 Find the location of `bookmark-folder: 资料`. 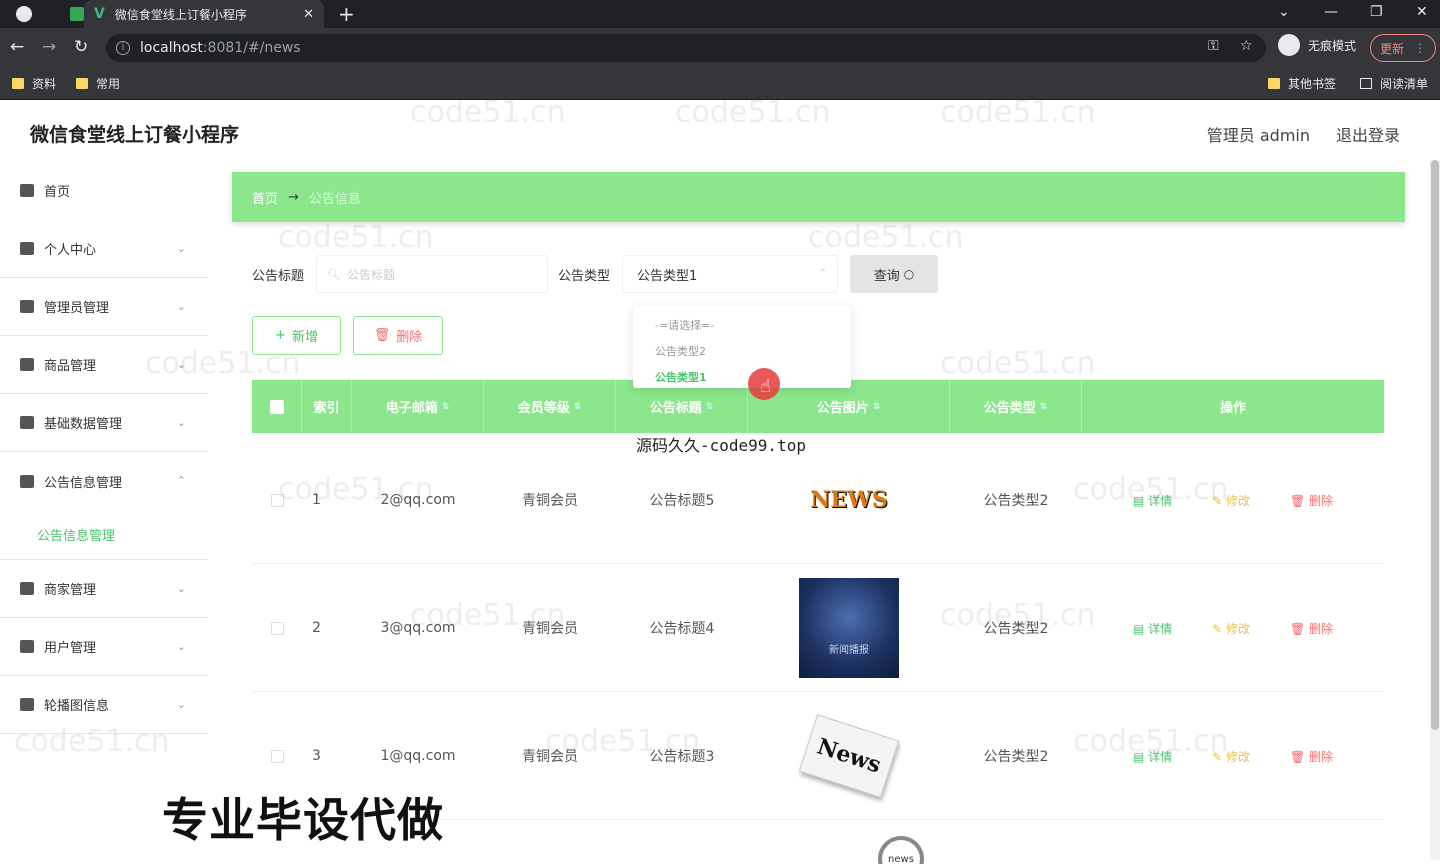

bookmark-folder: 资料 is located at coordinates (34, 83).